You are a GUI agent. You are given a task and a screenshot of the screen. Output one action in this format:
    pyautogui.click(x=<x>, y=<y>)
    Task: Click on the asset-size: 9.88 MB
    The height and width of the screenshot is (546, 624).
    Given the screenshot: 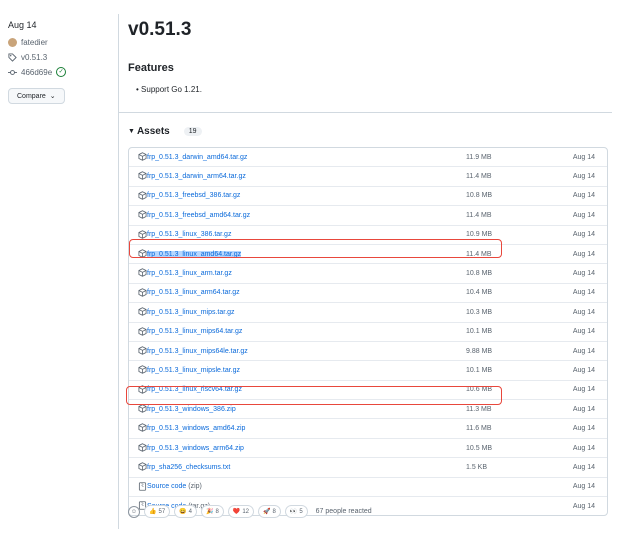 What is the action you would take?
    pyautogui.click(x=479, y=351)
    